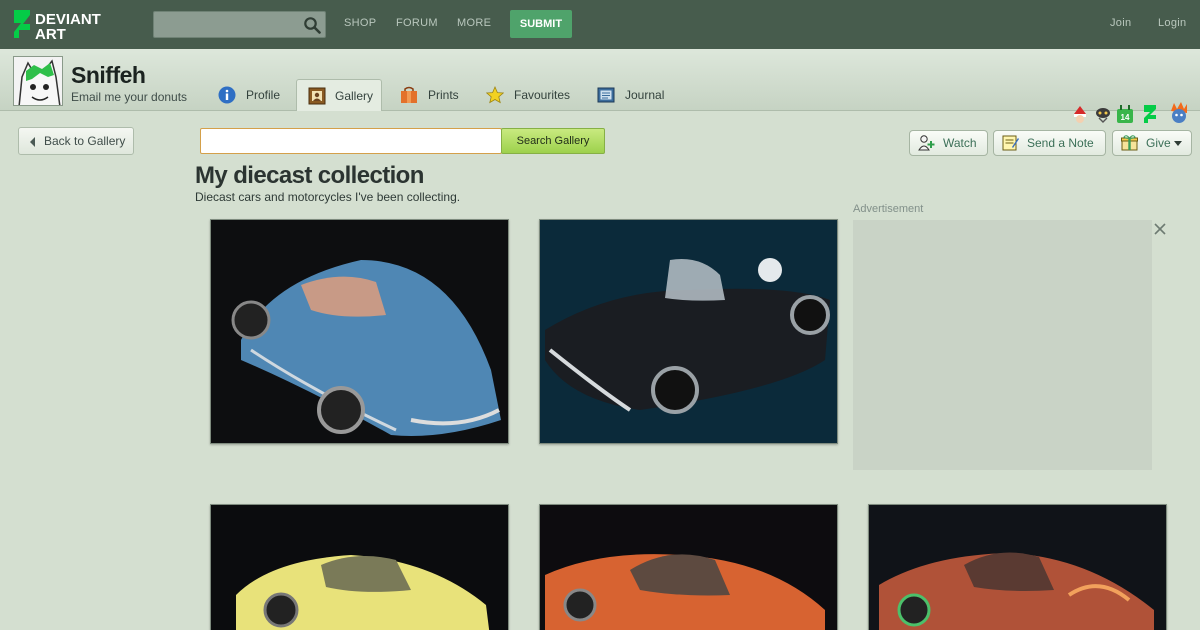  What do you see at coordinates (50, 34) in the screenshot?
I see `svg-text: ART` at bounding box center [50, 34].